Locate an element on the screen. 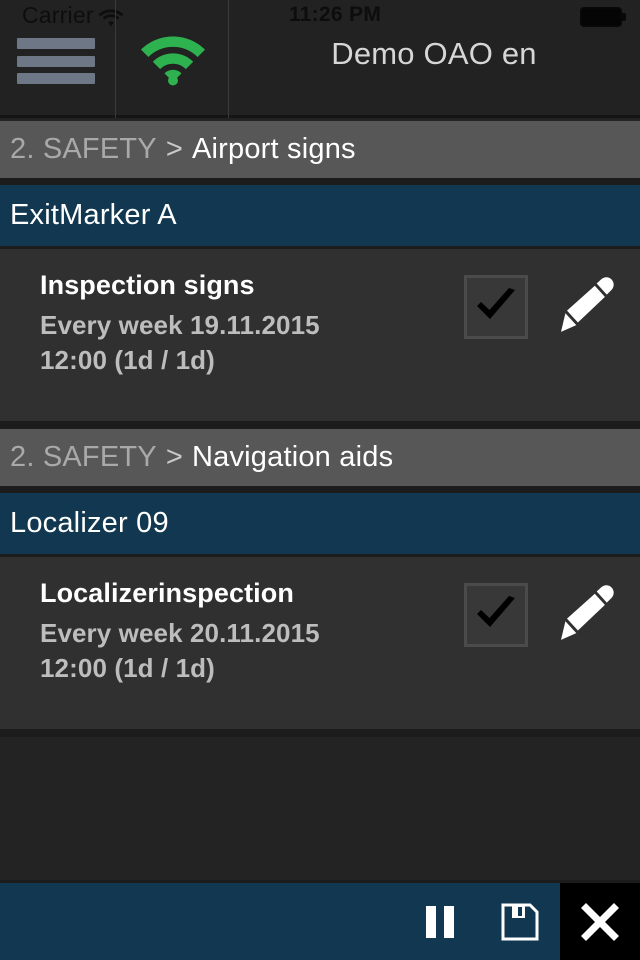 This screenshot has height=960, width=640. task-title: Inspection signs is located at coordinates (147, 285).